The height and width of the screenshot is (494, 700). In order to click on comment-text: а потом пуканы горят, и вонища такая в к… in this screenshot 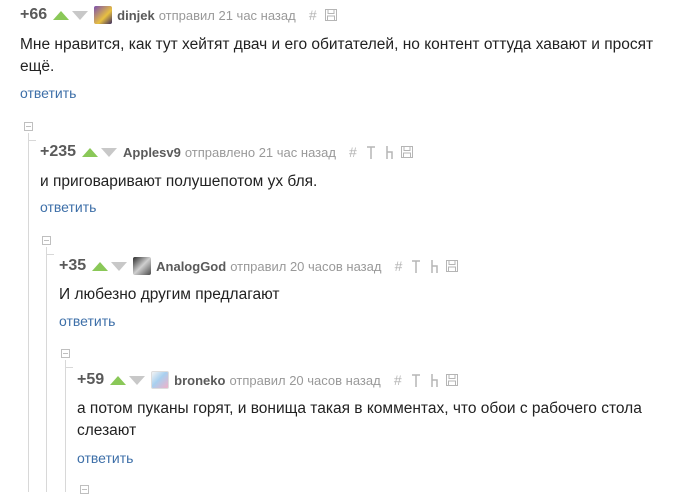, I will do `click(359, 419)`.